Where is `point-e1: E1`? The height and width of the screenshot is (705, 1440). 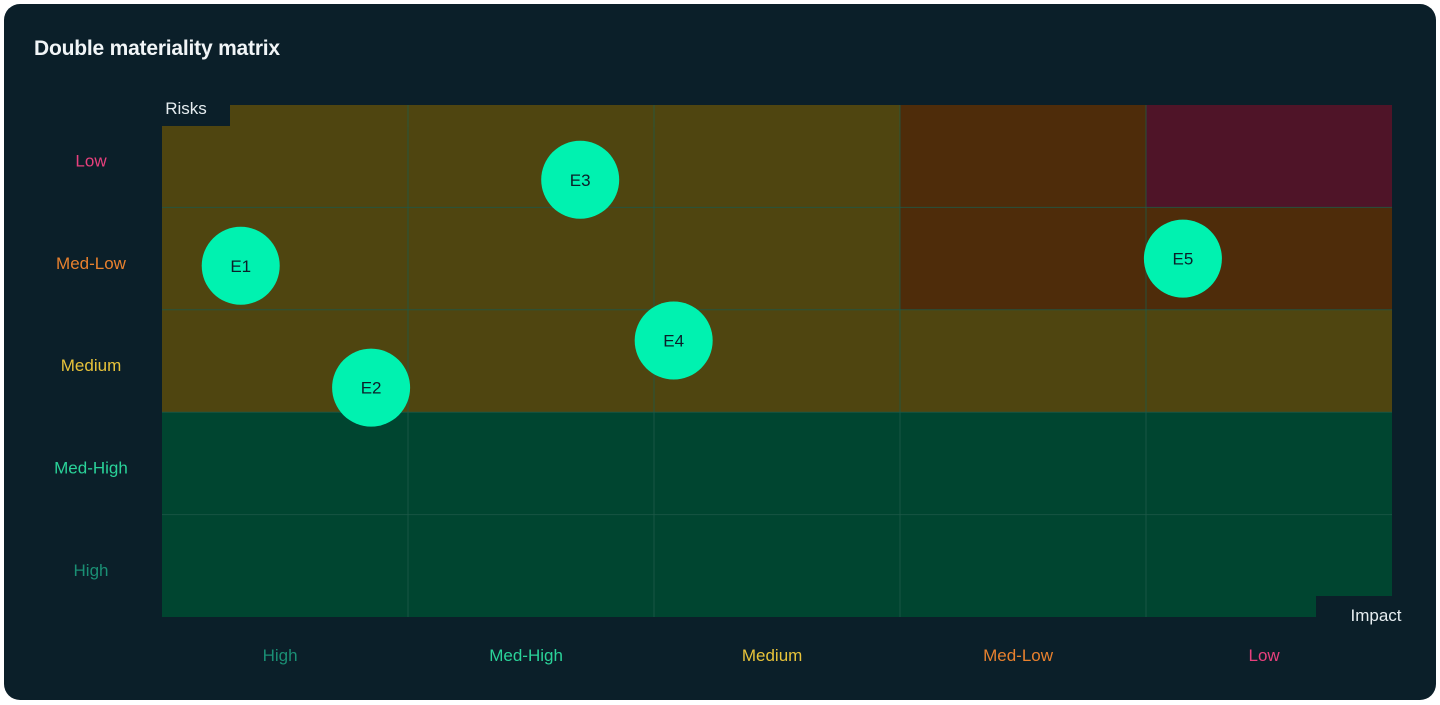 point-e1: E1 is located at coordinates (240, 265).